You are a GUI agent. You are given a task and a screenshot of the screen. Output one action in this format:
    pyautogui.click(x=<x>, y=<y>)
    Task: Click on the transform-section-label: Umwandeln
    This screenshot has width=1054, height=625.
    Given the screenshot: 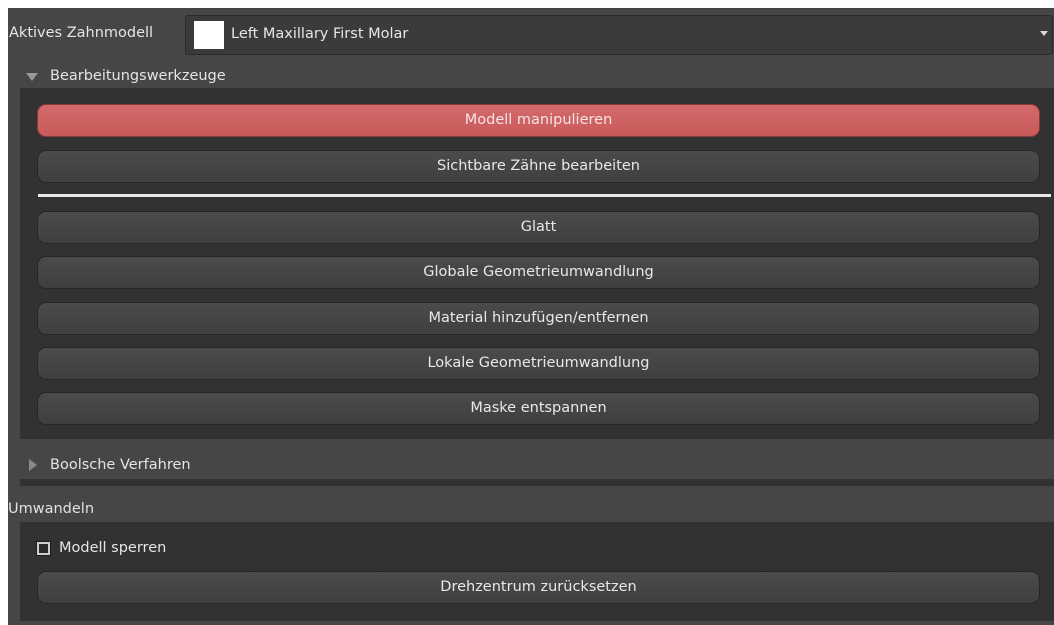 What is the action you would take?
    pyautogui.click(x=51, y=509)
    